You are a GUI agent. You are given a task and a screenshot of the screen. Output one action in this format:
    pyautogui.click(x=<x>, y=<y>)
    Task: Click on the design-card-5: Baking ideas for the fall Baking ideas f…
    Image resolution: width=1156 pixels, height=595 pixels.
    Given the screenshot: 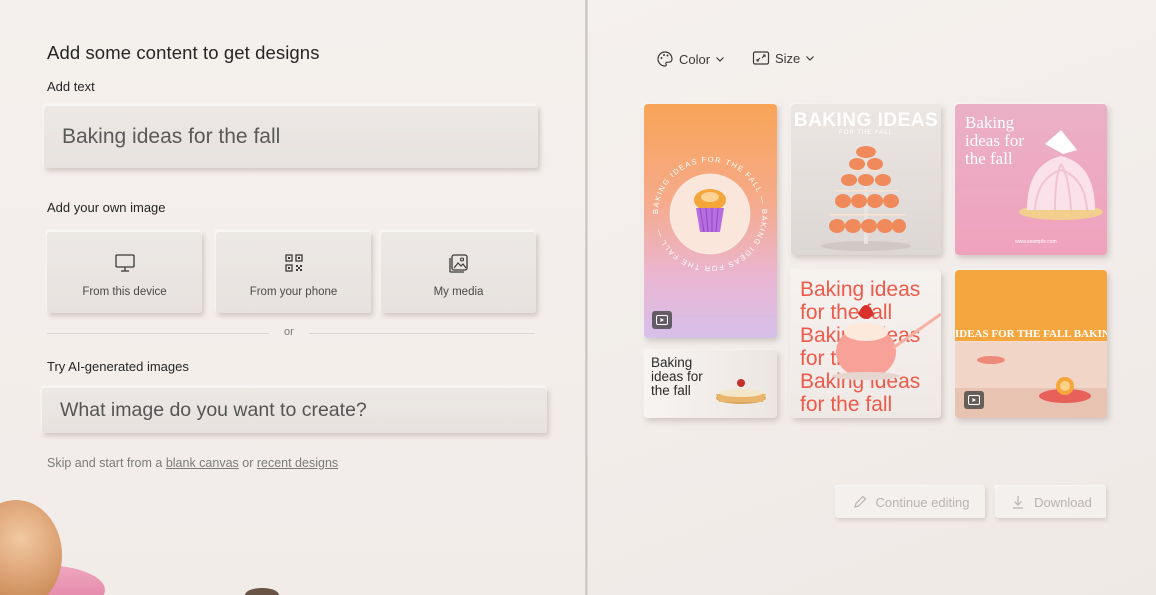 What is the action you would take?
    pyautogui.click(x=866, y=344)
    